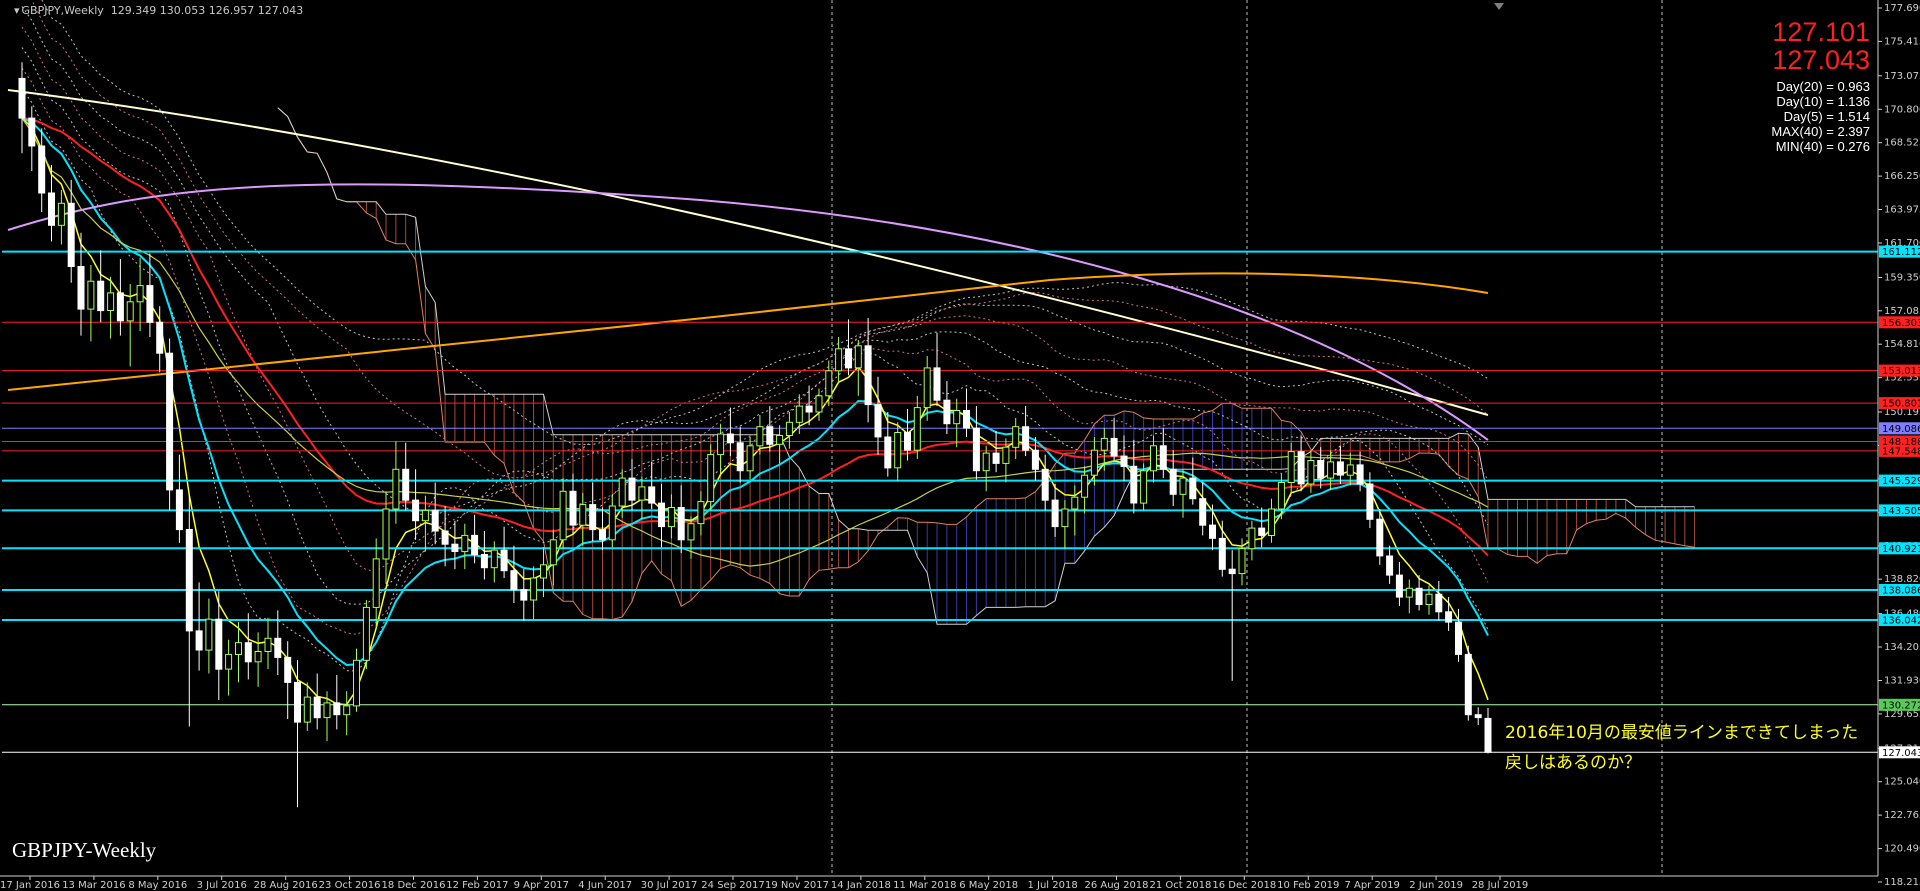 Image resolution: width=1920 pixels, height=891 pixels. I want to click on y-tick-label-2: 173.075, so click(1902, 76).